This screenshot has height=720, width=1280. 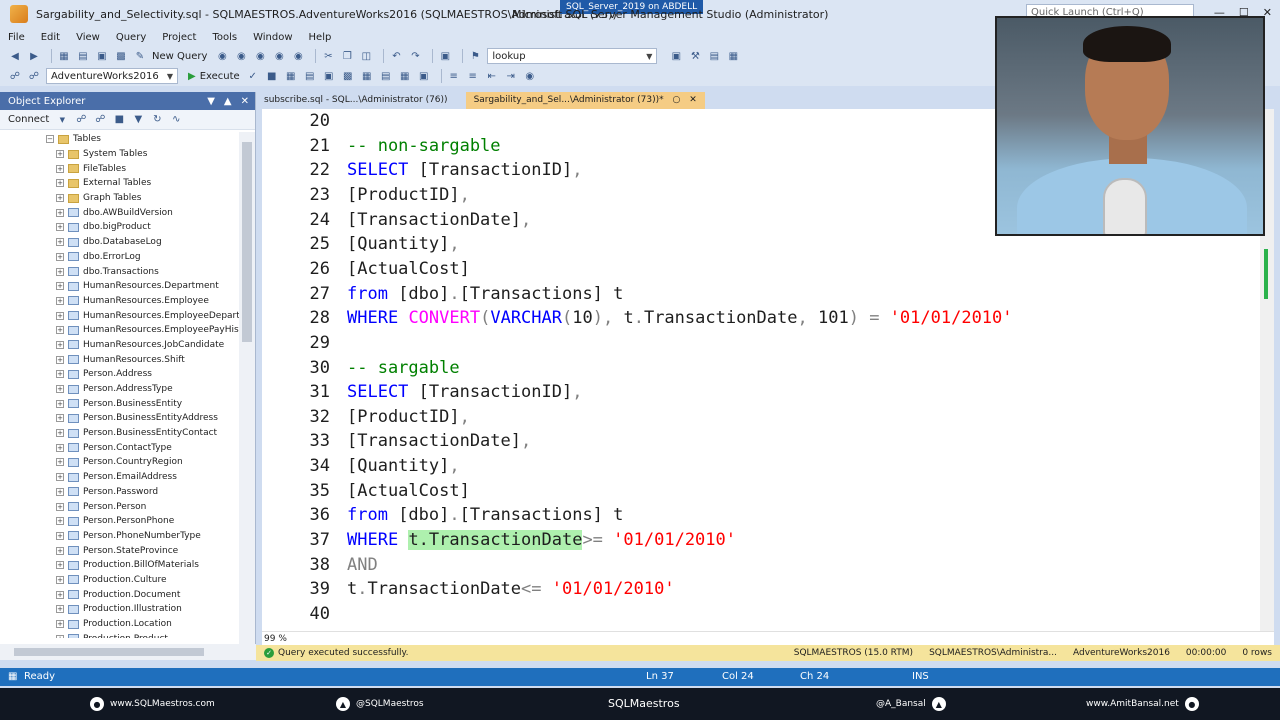 I want to click on dmx-query-icon: ◉, so click(x=279, y=56).